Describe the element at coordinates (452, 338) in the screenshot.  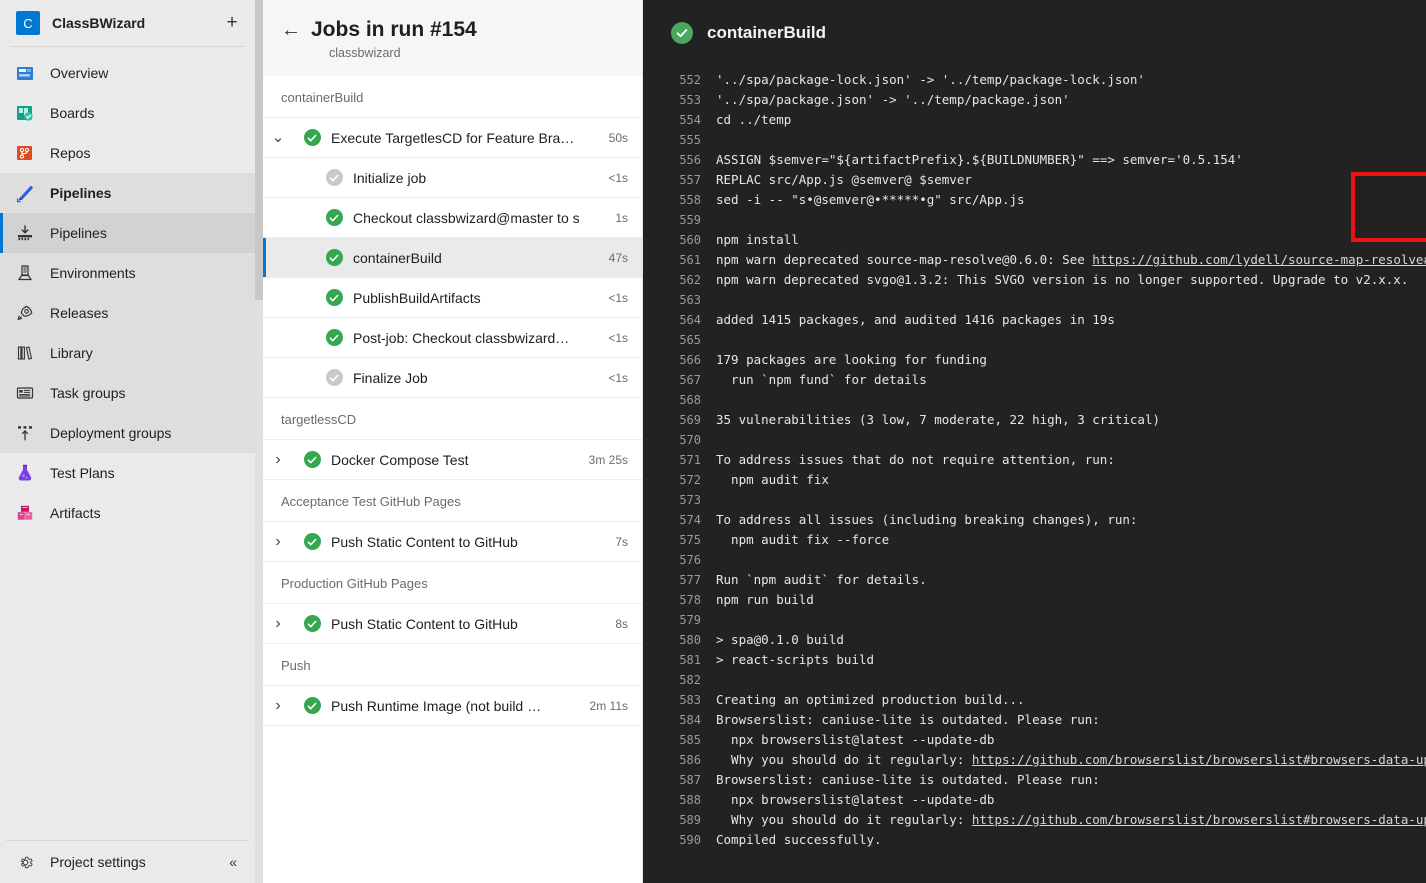
I see `job-row: Post-job: Checkout classbwizard… <1s` at that location.